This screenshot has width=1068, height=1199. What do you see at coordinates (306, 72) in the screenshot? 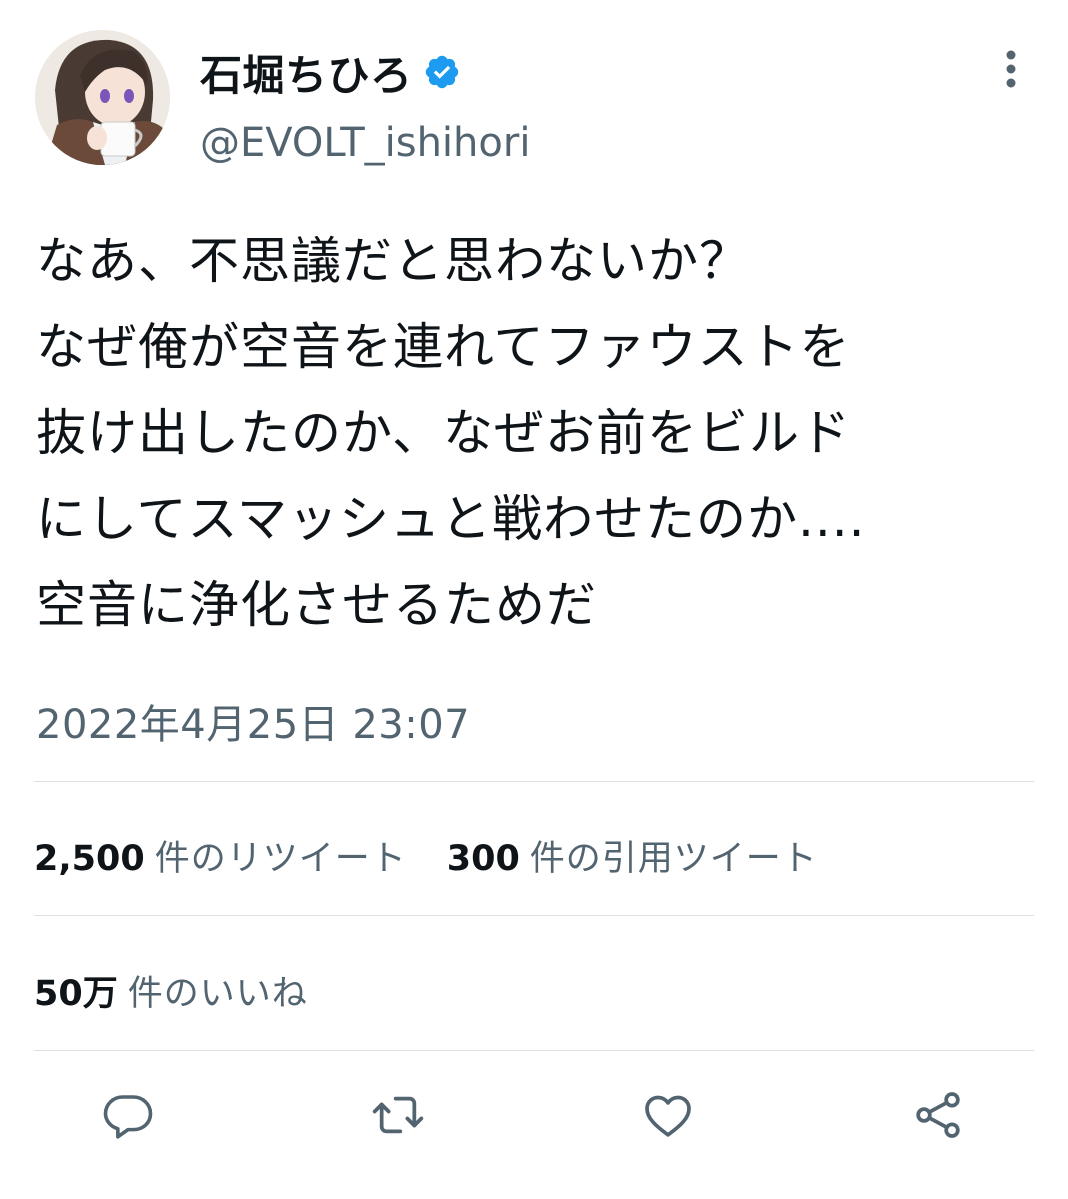
I see `display-name: 石堀ちひろ` at bounding box center [306, 72].